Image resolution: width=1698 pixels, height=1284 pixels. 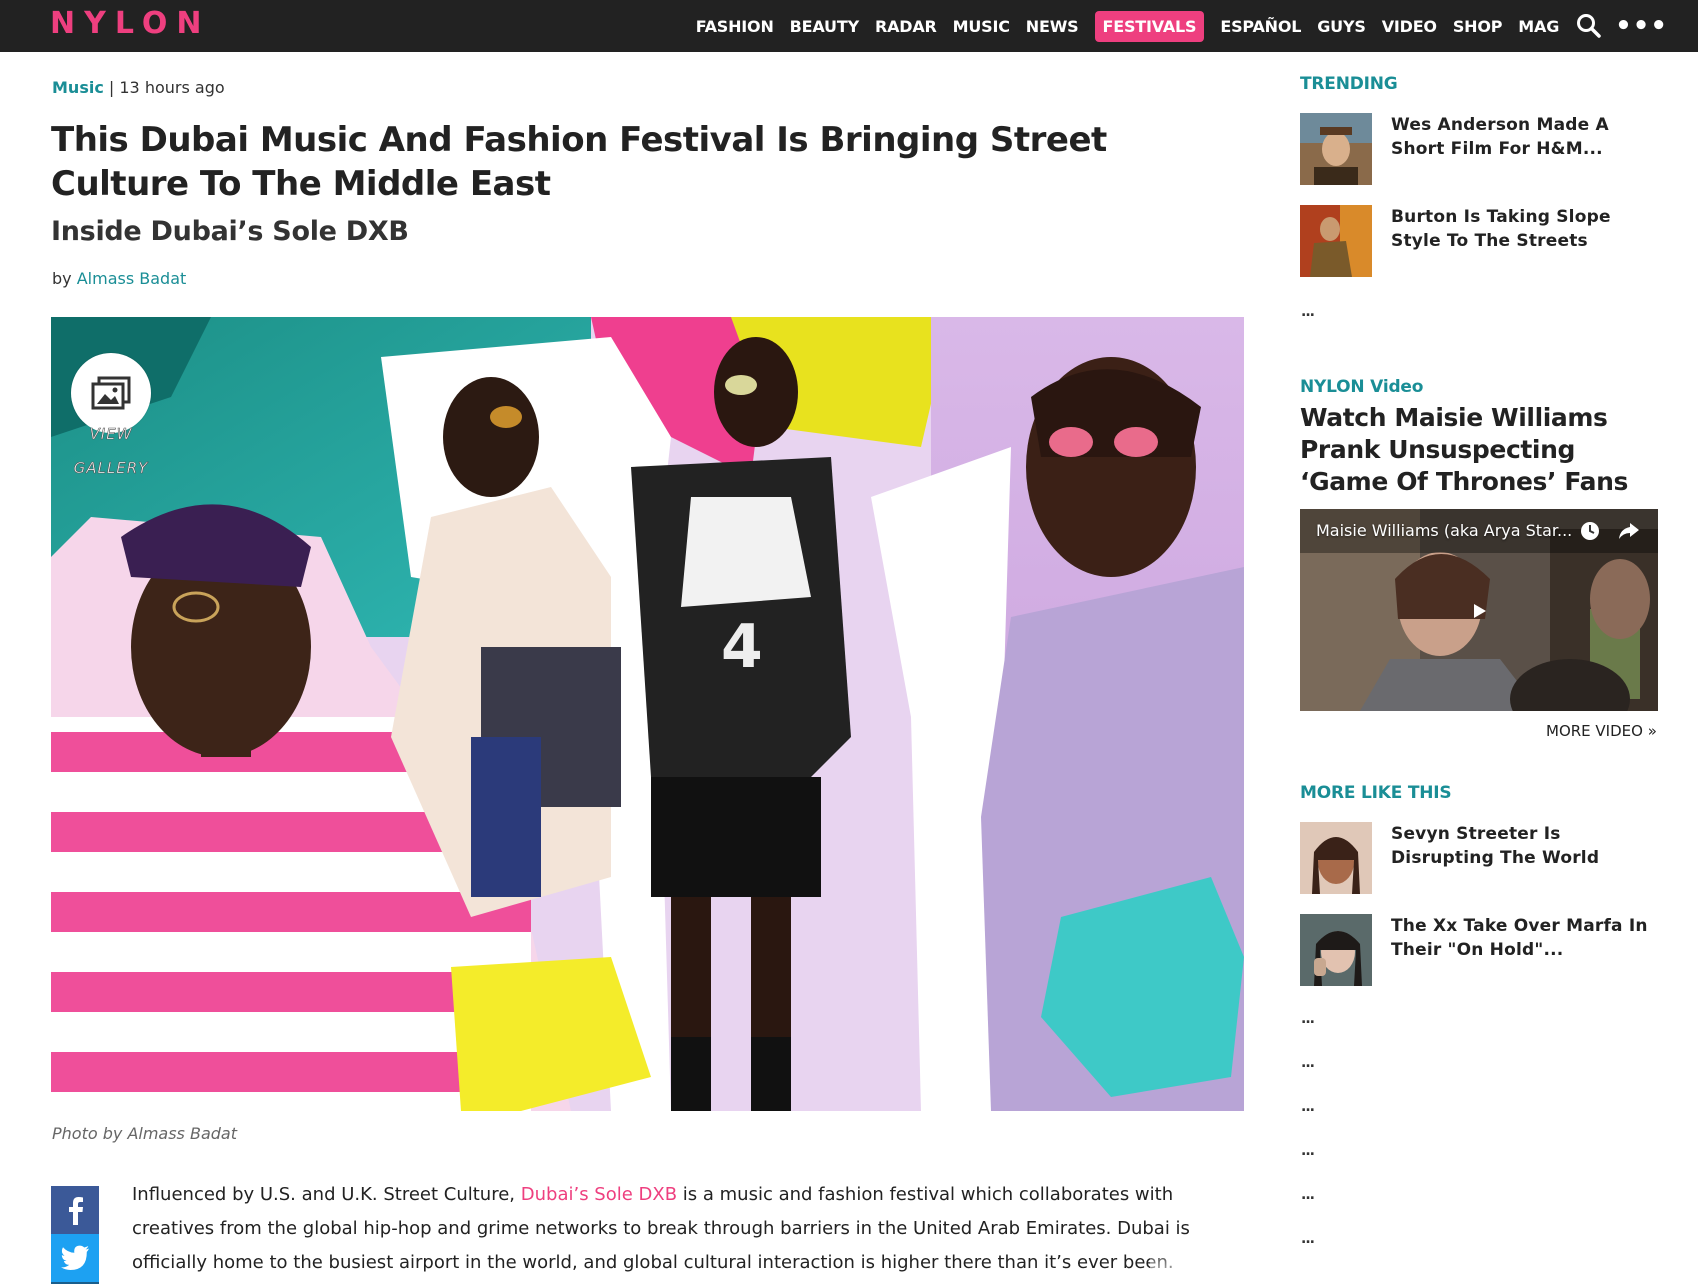 What do you see at coordinates (172, 87) in the screenshot?
I see `publish-time: 13 hours ago` at bounding box center [172, 87].